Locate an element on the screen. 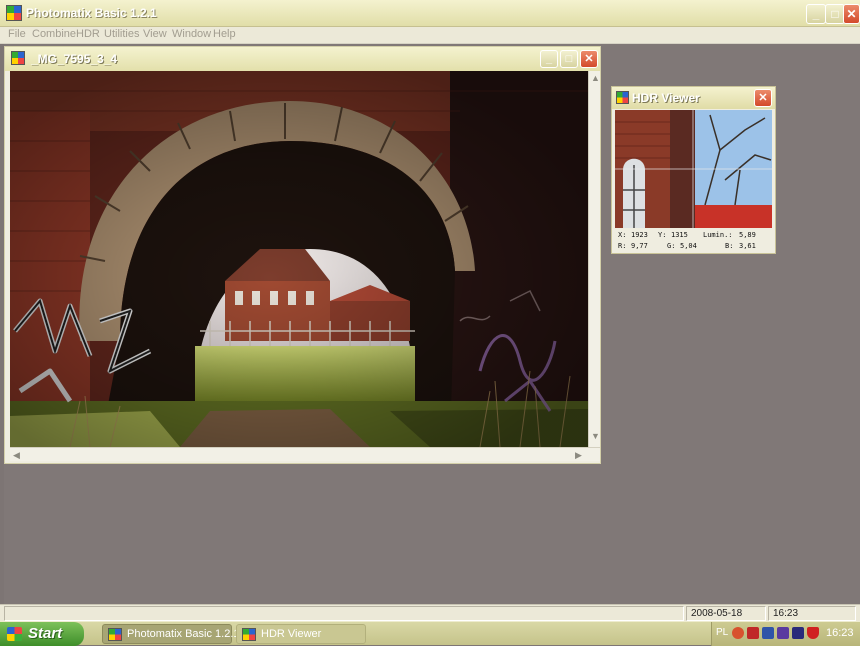  zoom-preview-image-icon is located at coordinates (693, 169).